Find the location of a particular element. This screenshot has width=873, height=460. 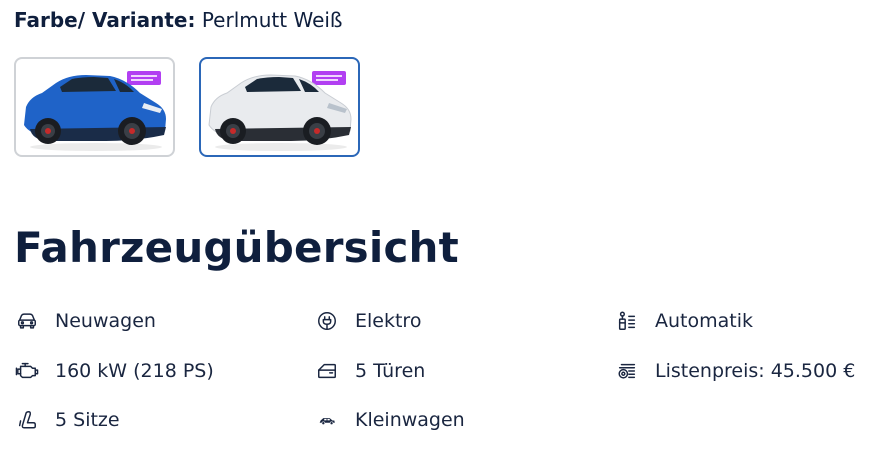

engine-icon is located at coordinates (27, 371).